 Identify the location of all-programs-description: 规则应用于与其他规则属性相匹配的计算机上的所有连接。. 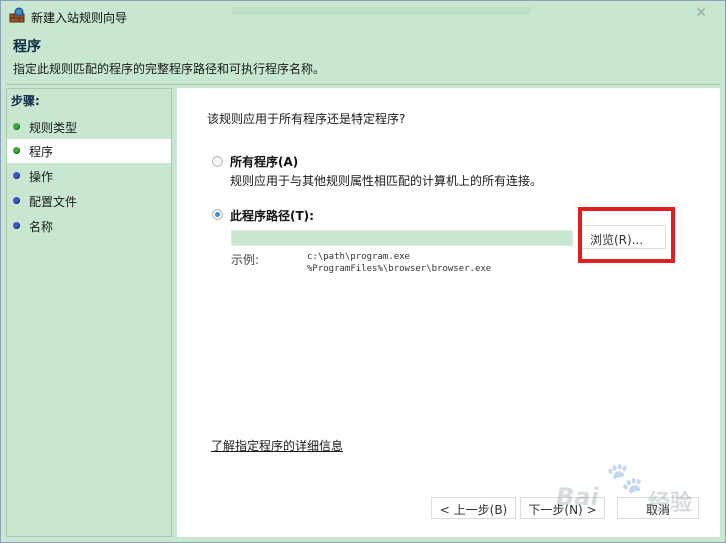
(386, 181).